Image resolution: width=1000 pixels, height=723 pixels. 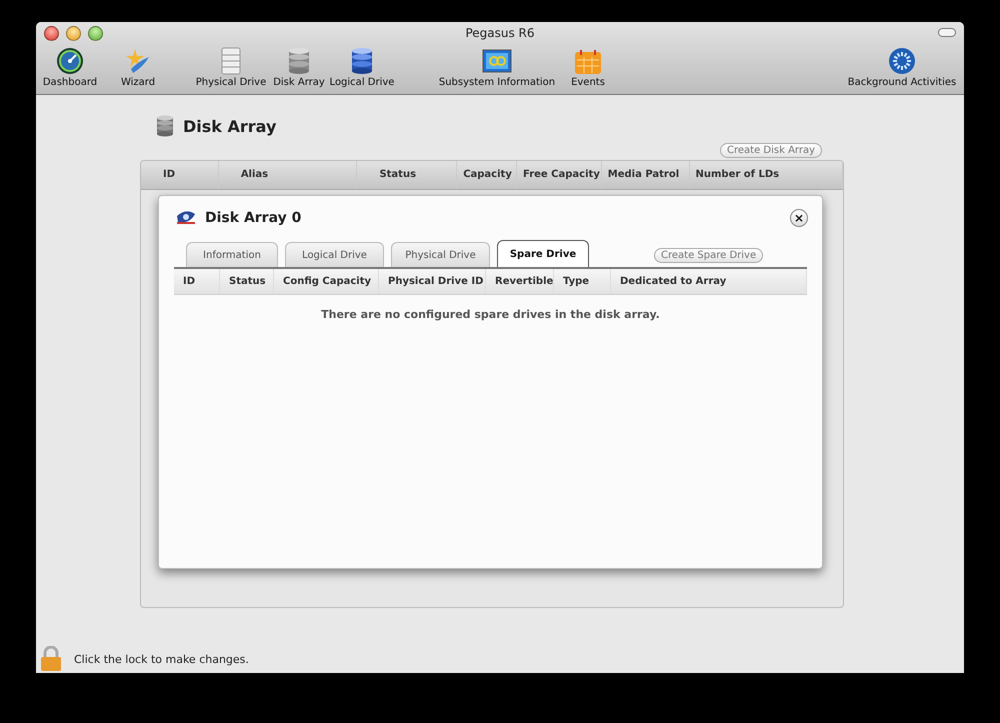 I want to click on column-header: Revertible, so click(x=520, y=281).